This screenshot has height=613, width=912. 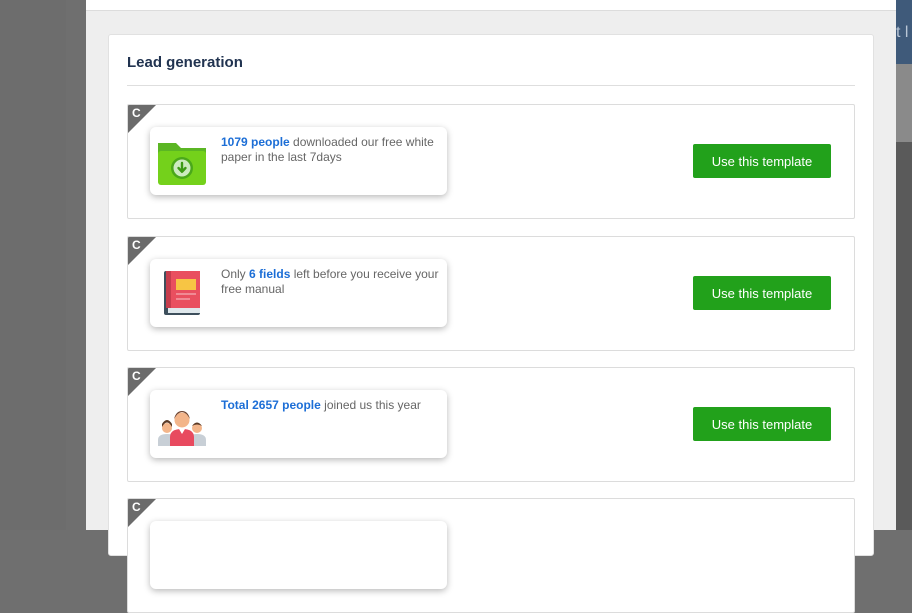 I want to click on section-divider, so click(x=491, y=85).